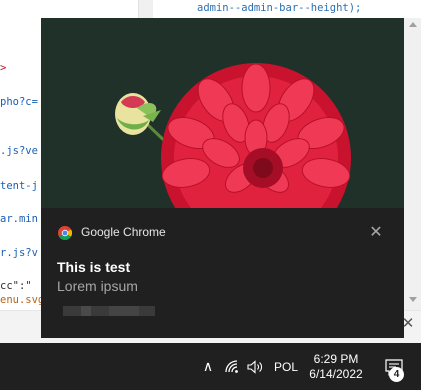  I want to click on code-line: .js?ve, so click(19, 151).